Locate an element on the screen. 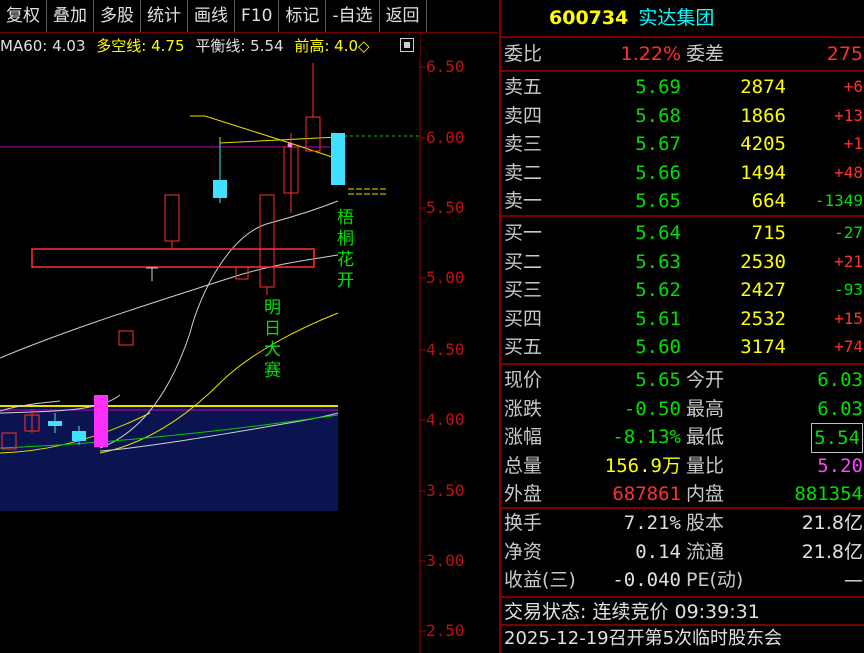  quote-value: 687861 is located at coordinates (646, 494).